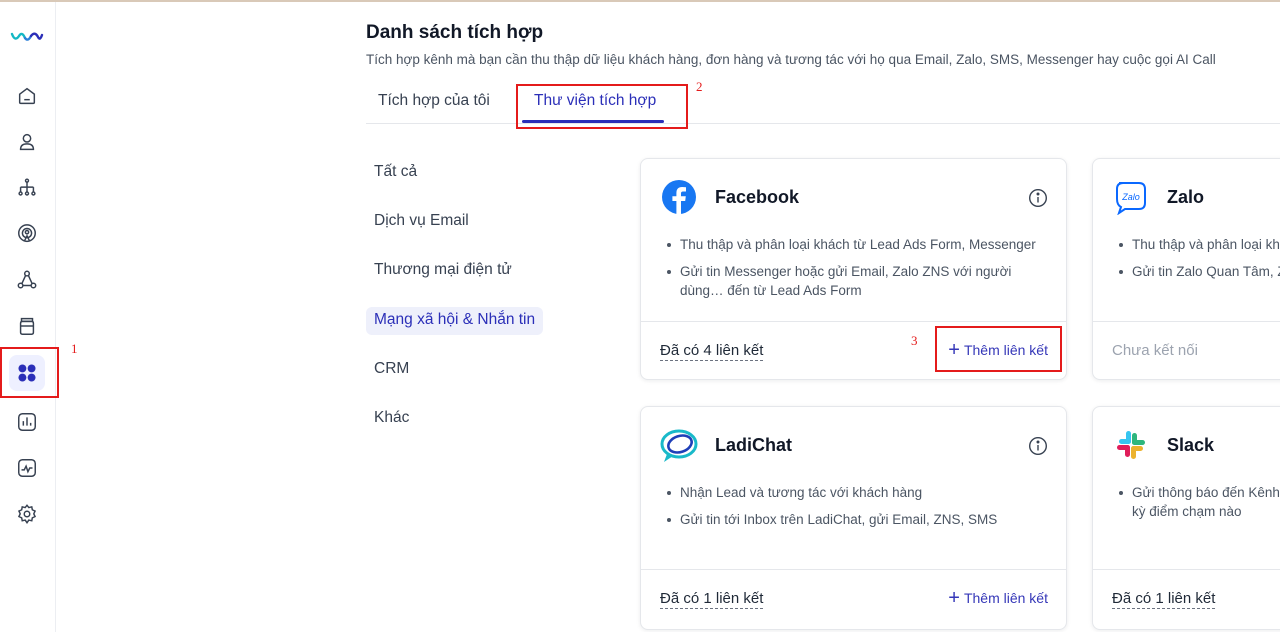 The height and width of the screenshot is (632, 1280). Describe the element at coordinates (853, 599) in the screenshot. I see `card-footer: Đã có 1 liên kết + Thêm liên kết` at that location.